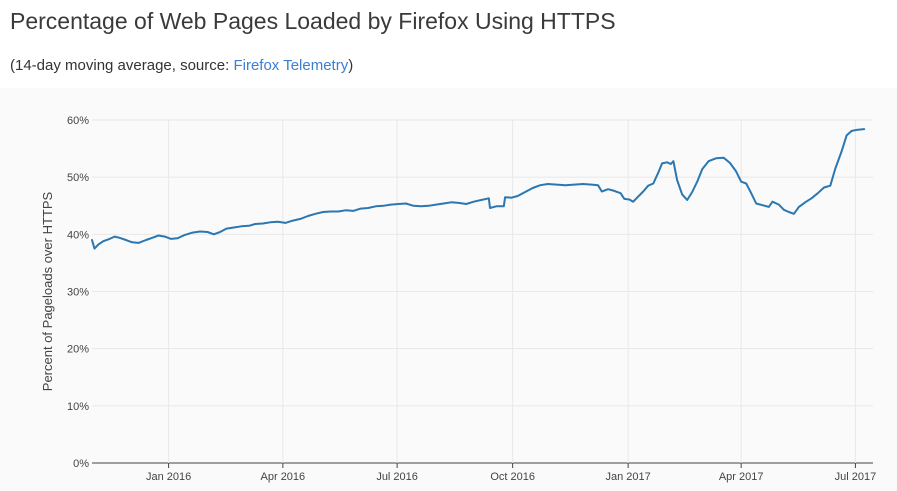  Describe the element at coordinates (81, 464) in the screenshot. I see `y-tick-label: 0%` at that location.